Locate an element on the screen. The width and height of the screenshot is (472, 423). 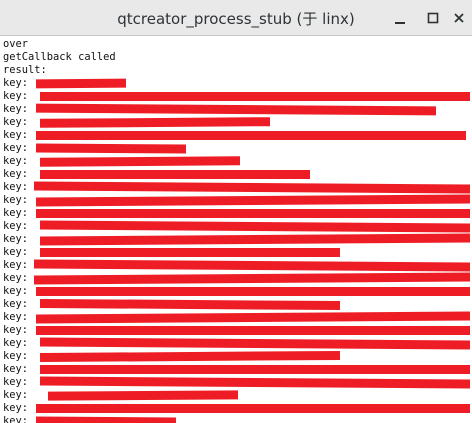
minimize-icon is located at coordinates (400, 23).